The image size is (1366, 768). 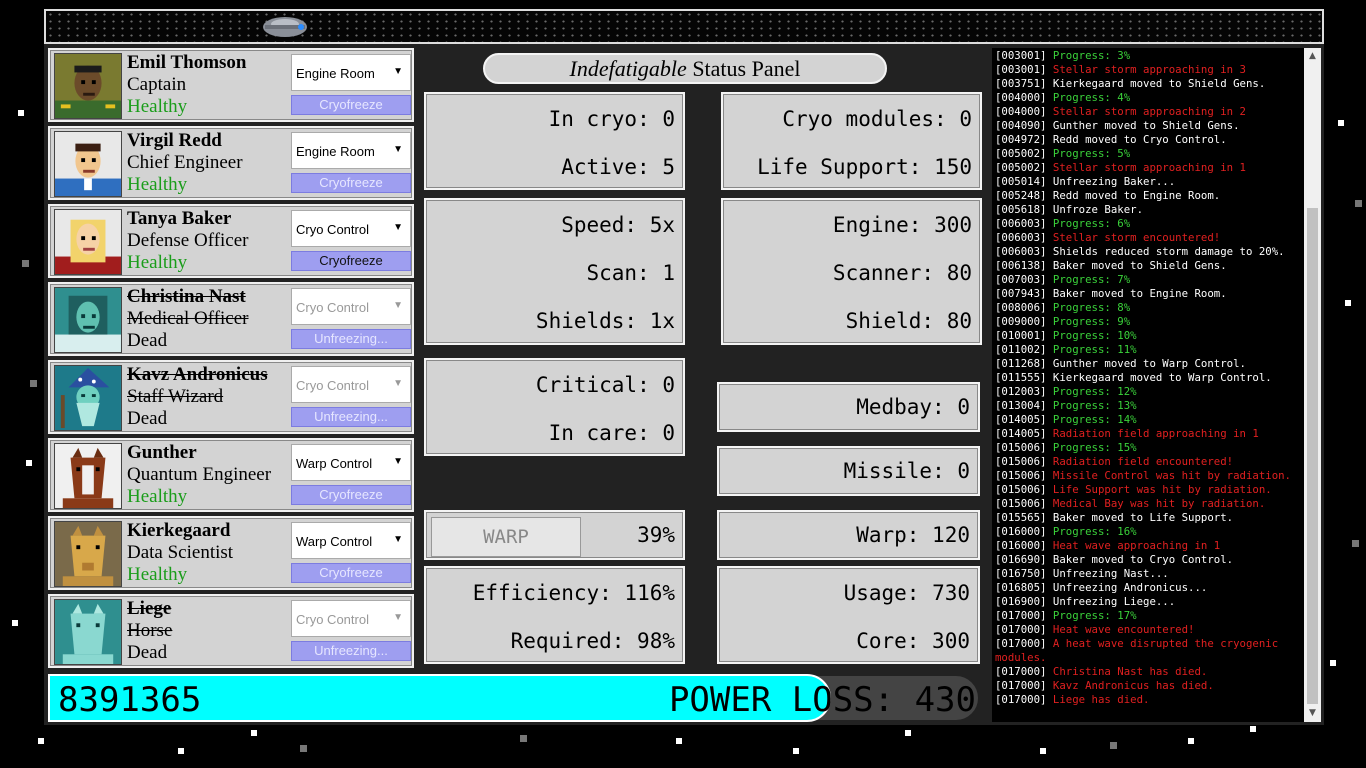 What do you see at coordinates (1111, 293) in the screenshot?
I see `log-entry: [007943] Baker moved to Engine Room.` at bounding box center [1111, 293].